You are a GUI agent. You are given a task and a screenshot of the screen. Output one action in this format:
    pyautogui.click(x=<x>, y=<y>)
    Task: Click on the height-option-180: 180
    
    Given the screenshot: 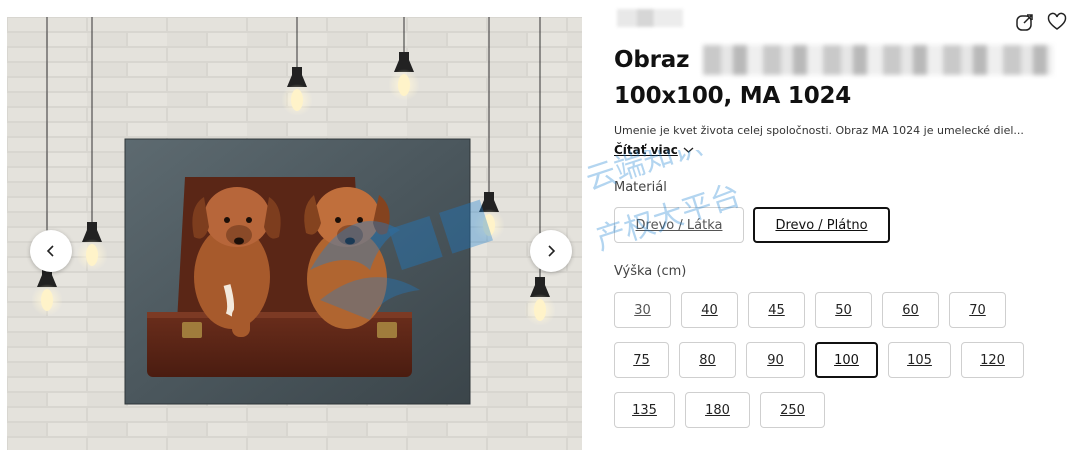 What is the action you would take?
    pyautogui.click(x=717, y=410)
    